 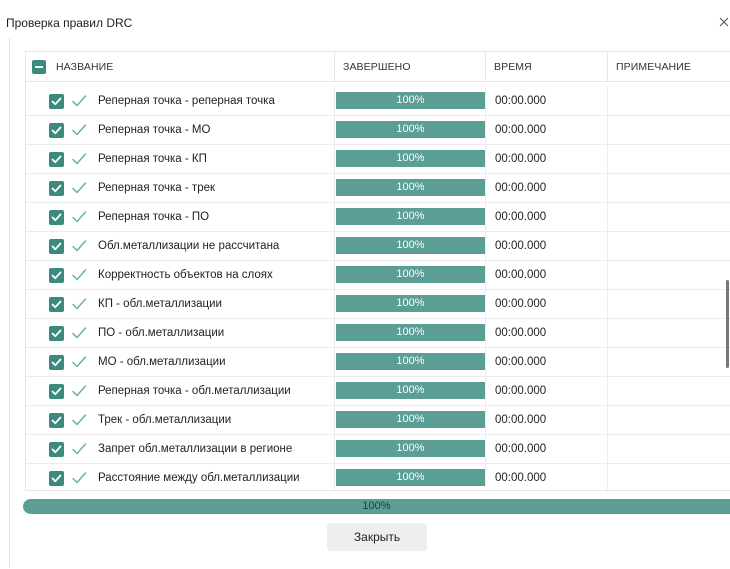 What do you see at coordinates (723, 22) in the screenshot?
I see `close-icon` at bounding box center [723, 22].